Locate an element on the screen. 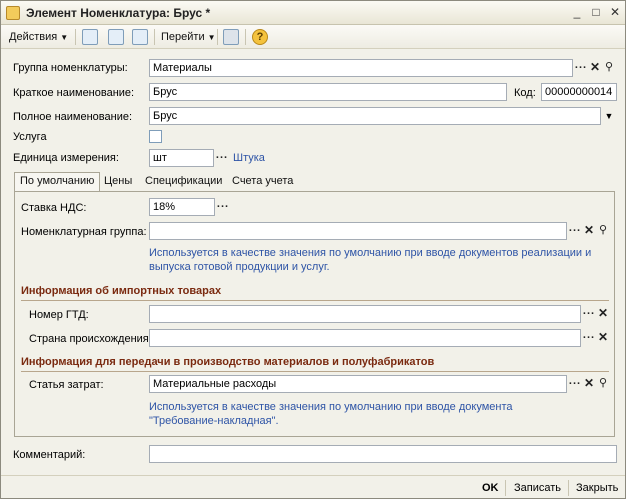 The height and width of the screenshot is (499, 626). list-view-icon is located at coordinates (231, 37).